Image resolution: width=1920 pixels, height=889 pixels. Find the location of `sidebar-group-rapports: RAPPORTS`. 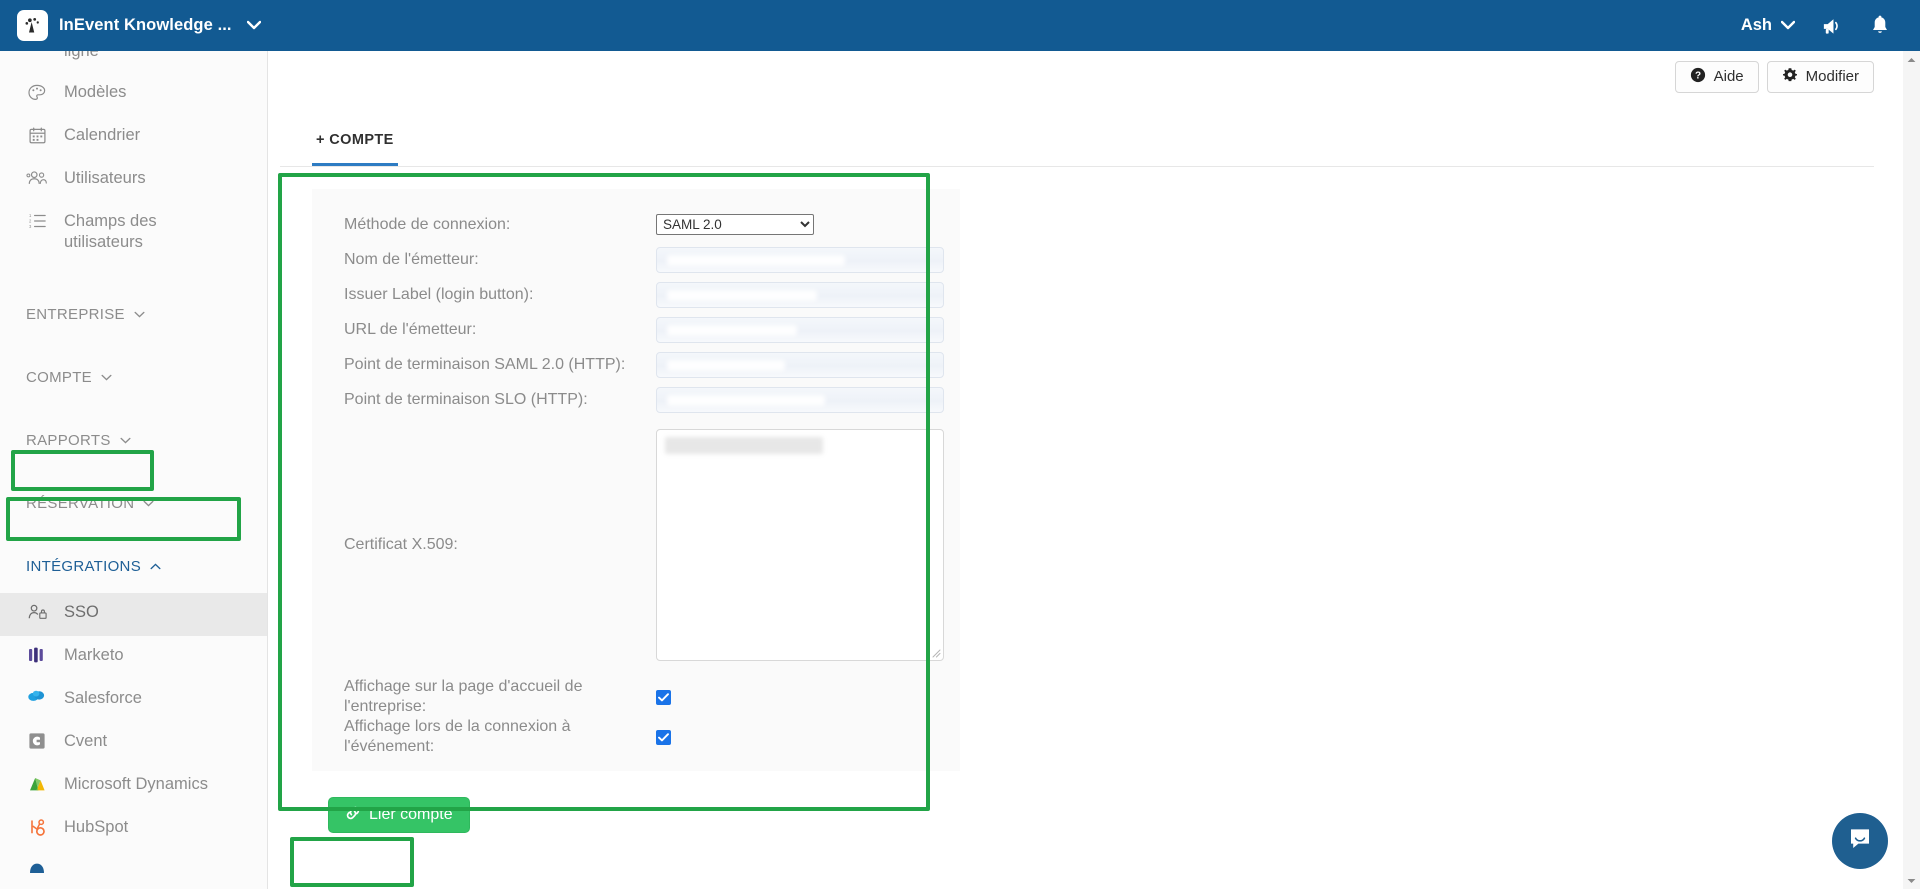

sidebar-group-rapports: RAPPORTS is located at coordinates (133, 440).